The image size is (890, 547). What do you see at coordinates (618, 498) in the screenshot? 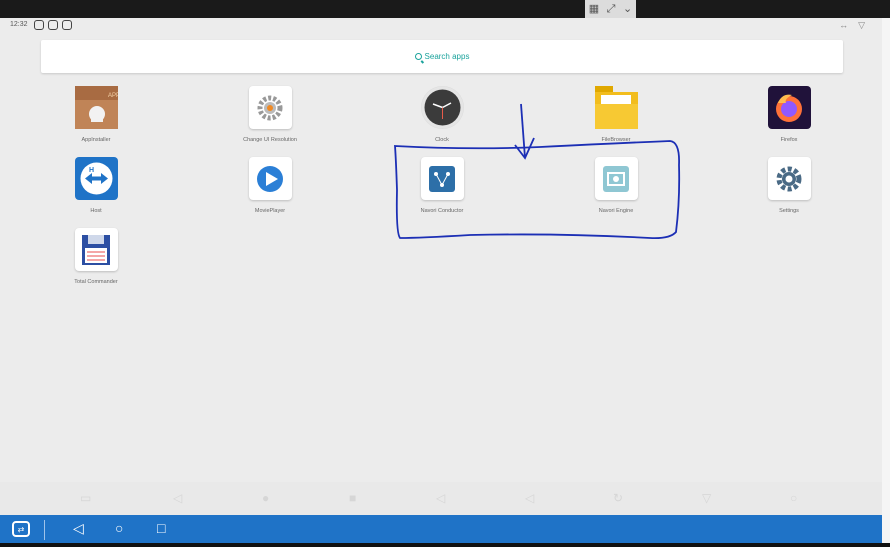
I see `rotate-icon: ↻` at bounding box center [618, 498].